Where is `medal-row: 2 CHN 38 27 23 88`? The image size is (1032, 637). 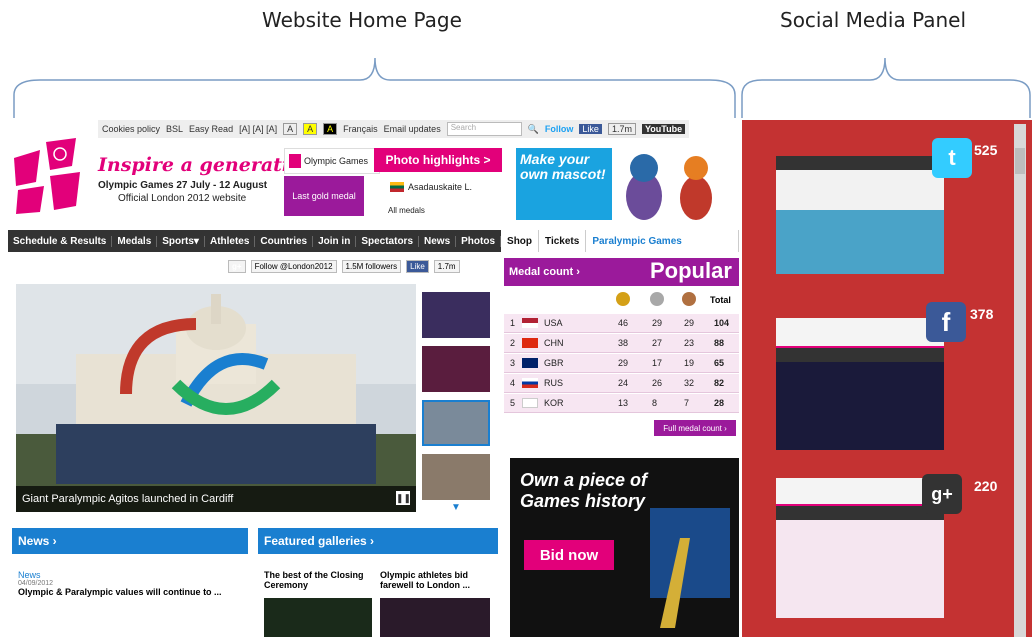
medal-row: 2 CHN 38 27 23 88 is located at coordinates (621, 343).